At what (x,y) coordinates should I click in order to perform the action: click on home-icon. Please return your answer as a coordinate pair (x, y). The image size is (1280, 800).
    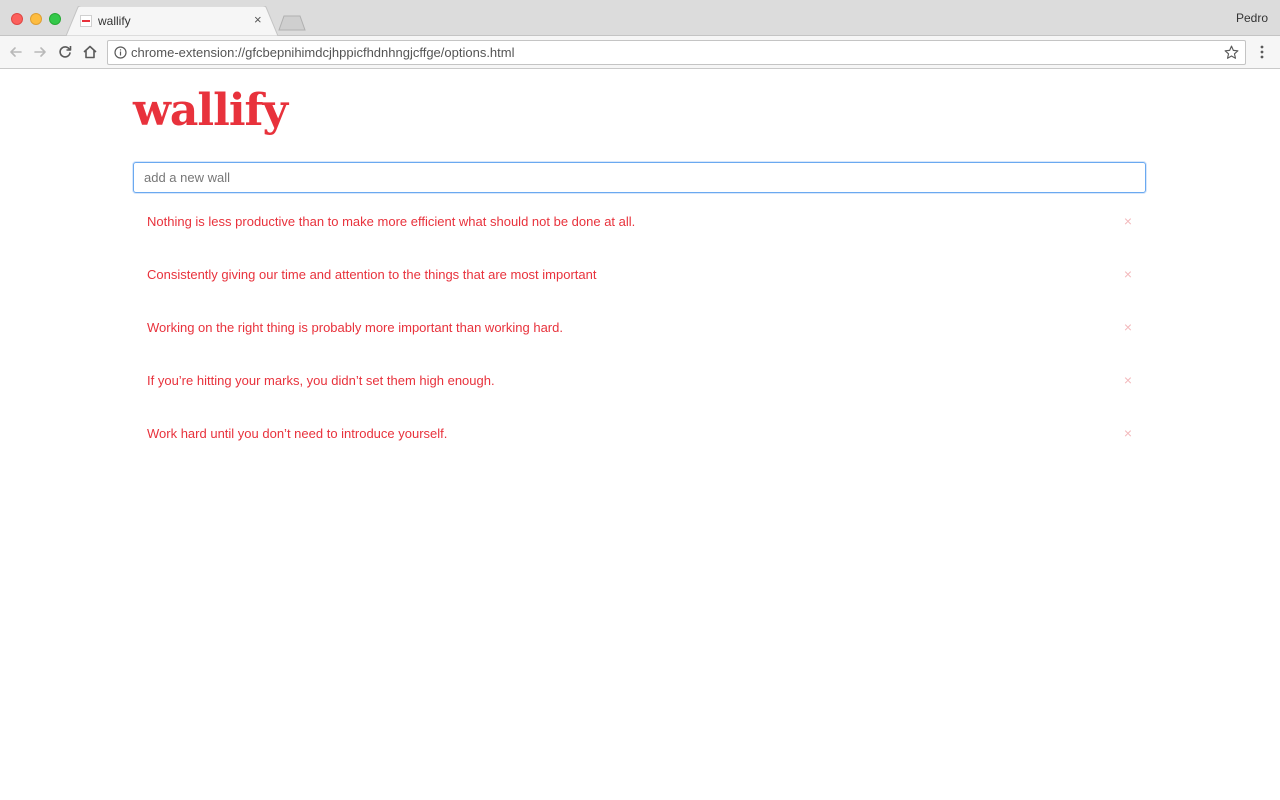
    Looking at the image, I should click on (90, 52).